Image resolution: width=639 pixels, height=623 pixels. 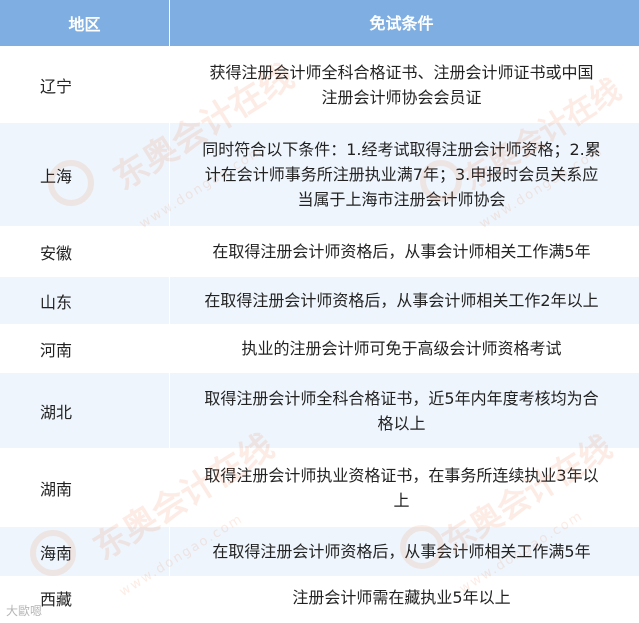 What do you see at coordinates (401, 23) in the screenshot?
I see `header-condition: 免试条件` at bounding box center [401, 23].